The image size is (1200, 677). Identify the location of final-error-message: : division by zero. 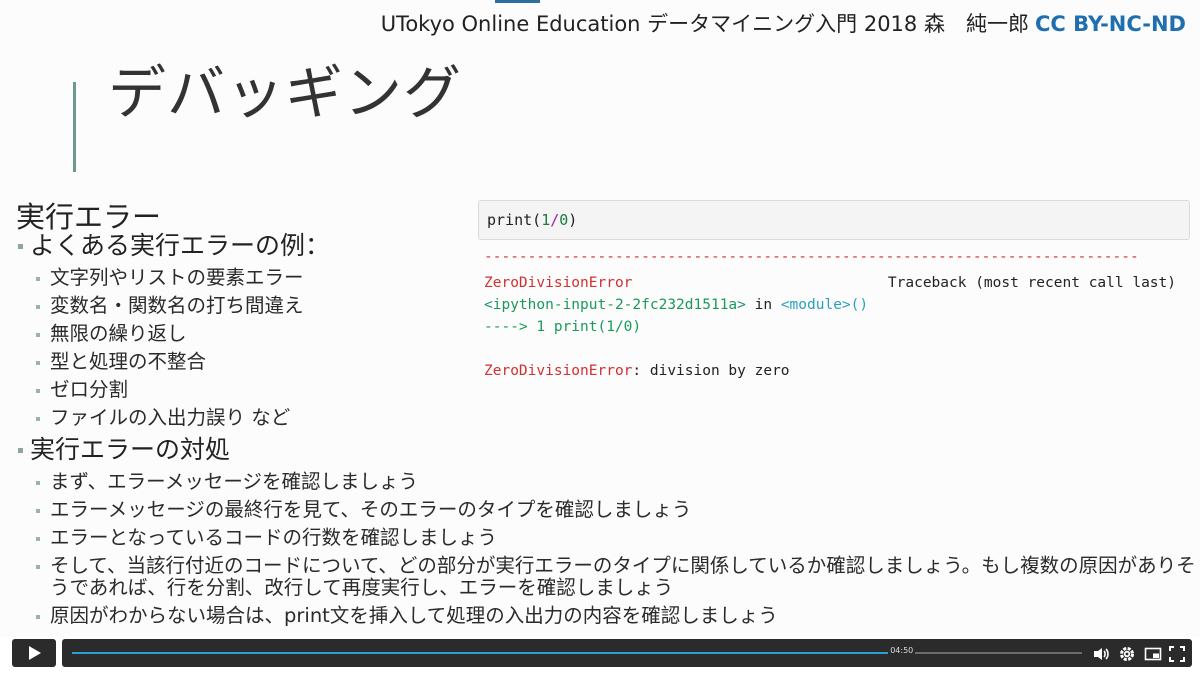
(711, 371).